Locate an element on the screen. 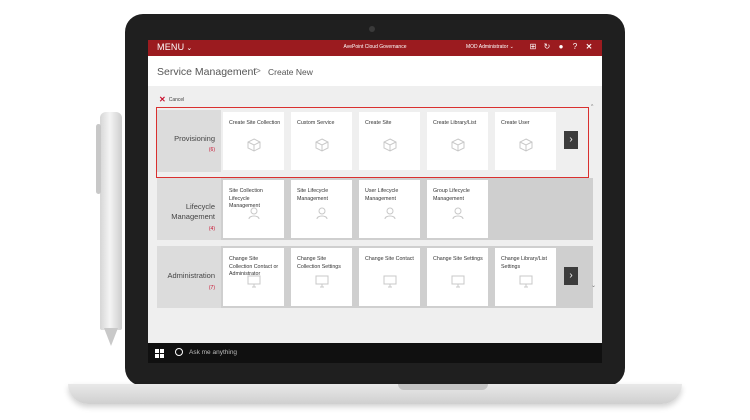 The height and width of the screenshot is (420, 750). tile-change-site-contact: Change Site Contact is located at coordinates (389, 277).